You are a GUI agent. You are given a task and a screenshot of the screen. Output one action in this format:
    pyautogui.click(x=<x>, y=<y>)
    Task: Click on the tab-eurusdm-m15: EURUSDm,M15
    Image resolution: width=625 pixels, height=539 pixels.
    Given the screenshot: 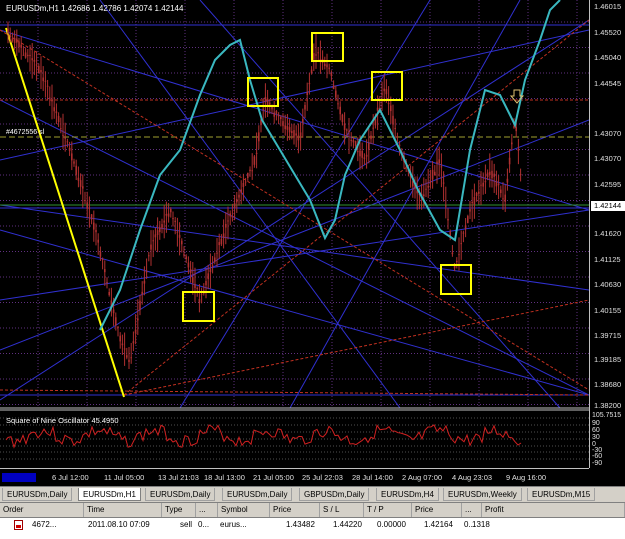 What is the action you would take?
    pyautogui.click(x=561, y=494)
    